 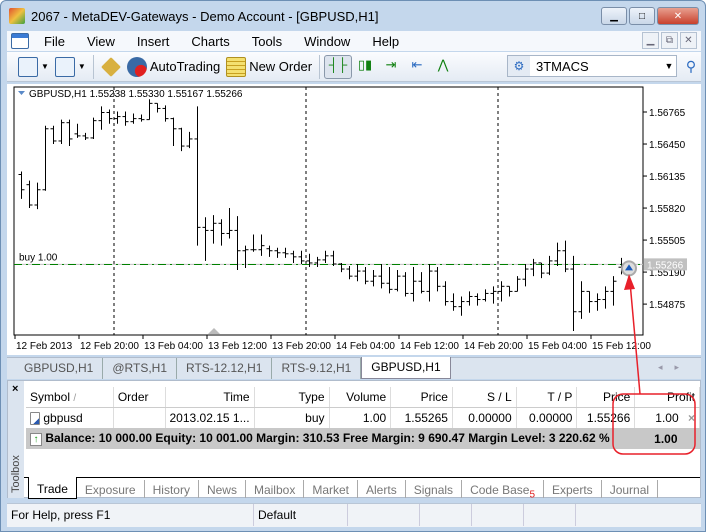 I want to click on search-button: ⚲, so click(x=691, y=66).